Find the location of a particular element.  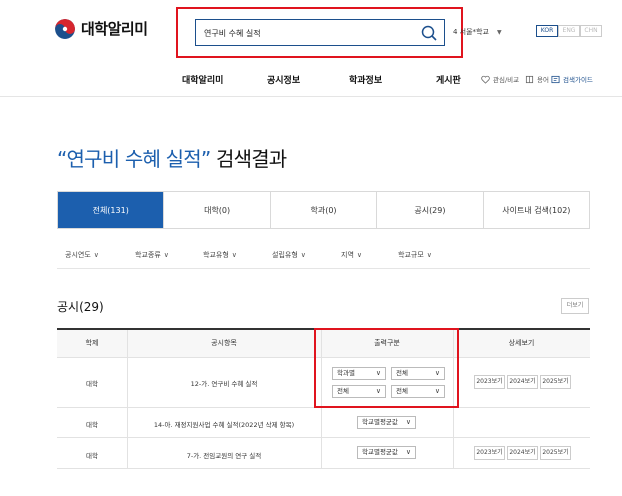

university-select: 4 서울*학교 ▼ is located at coordinates (477, 32).